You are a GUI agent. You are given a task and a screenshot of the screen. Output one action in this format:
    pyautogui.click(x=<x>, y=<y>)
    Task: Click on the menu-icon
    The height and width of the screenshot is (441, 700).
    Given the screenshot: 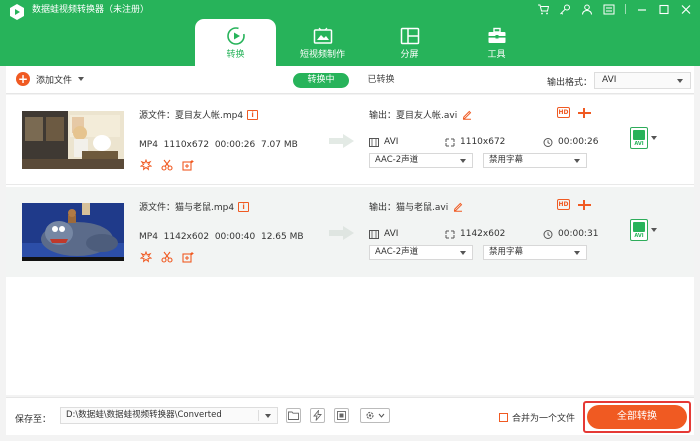 What is the action you would take?
    pyautogui.click(x=609, y=9)
    